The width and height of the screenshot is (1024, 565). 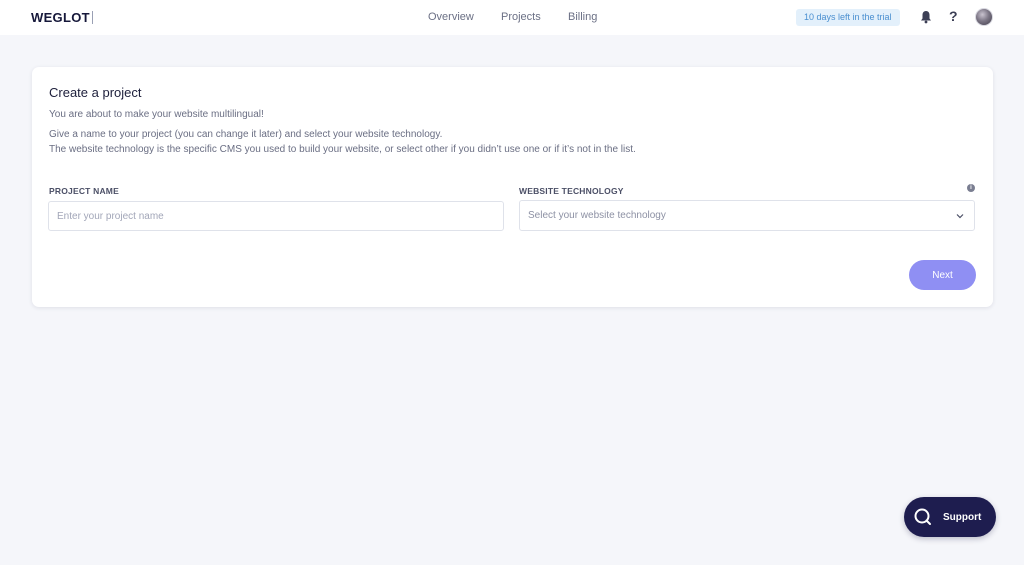 What do you see at coordinates (60, 17) in the screenshot?
I see `weglot-logo: WEGLOT` at bounding box center [60, 17].